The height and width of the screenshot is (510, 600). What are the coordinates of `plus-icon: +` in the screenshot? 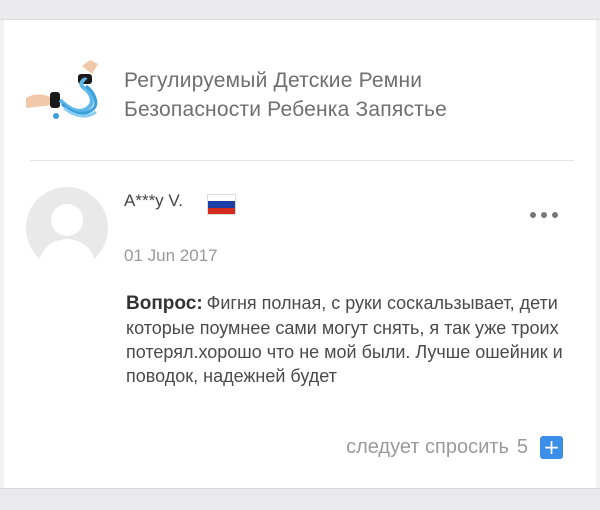 It's located at (551, 447).